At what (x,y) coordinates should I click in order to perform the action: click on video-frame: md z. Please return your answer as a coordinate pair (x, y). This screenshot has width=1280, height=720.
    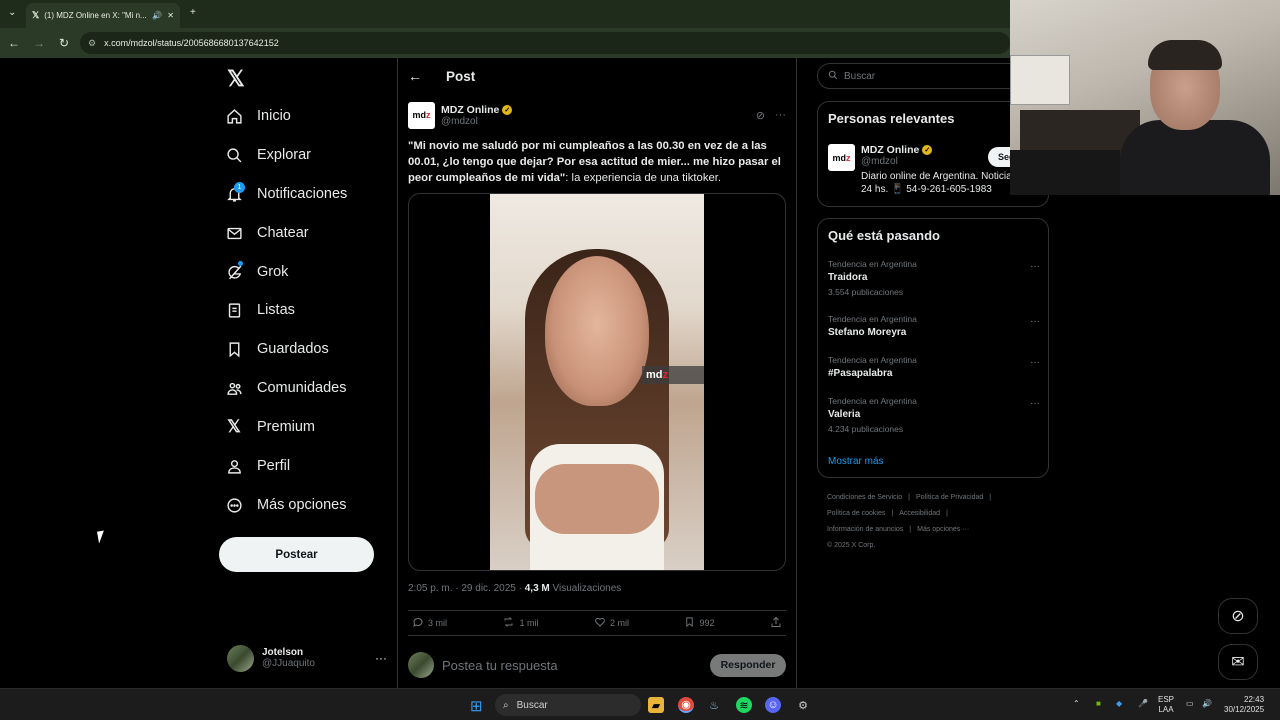
    Looking at the image, I should click on (597, 382).